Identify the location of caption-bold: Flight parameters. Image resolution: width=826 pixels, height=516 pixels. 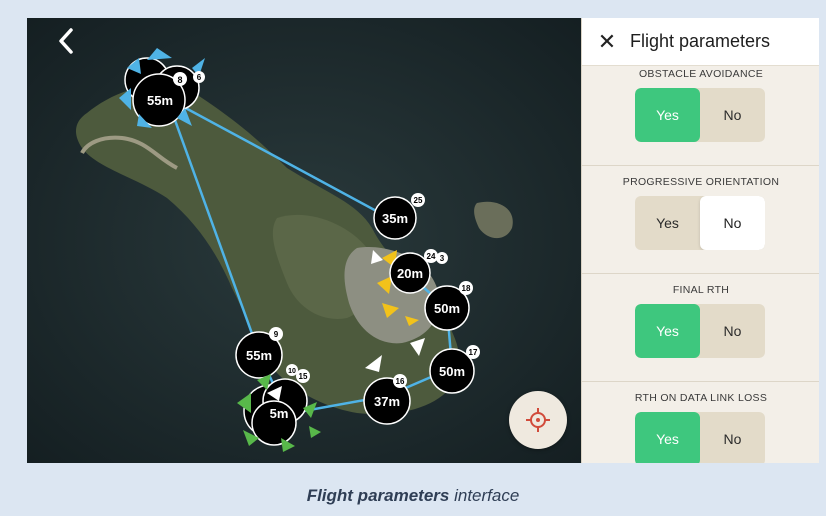
(378, 495).